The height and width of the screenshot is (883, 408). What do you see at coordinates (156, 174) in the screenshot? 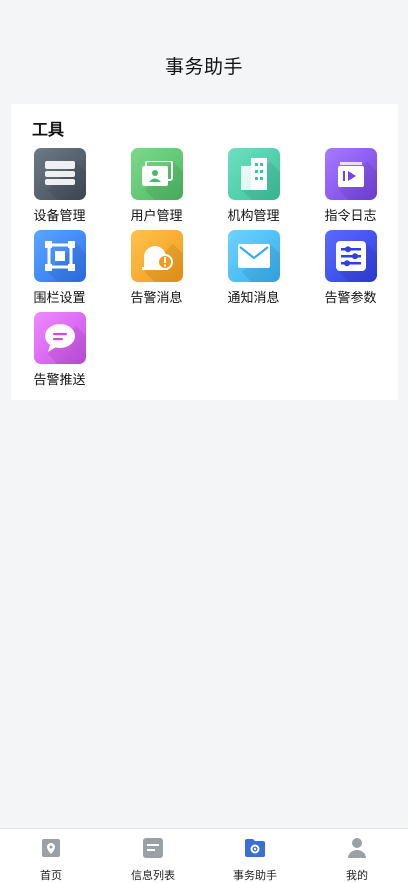
I see `user-card-icon` at bounding box center [156, 174].